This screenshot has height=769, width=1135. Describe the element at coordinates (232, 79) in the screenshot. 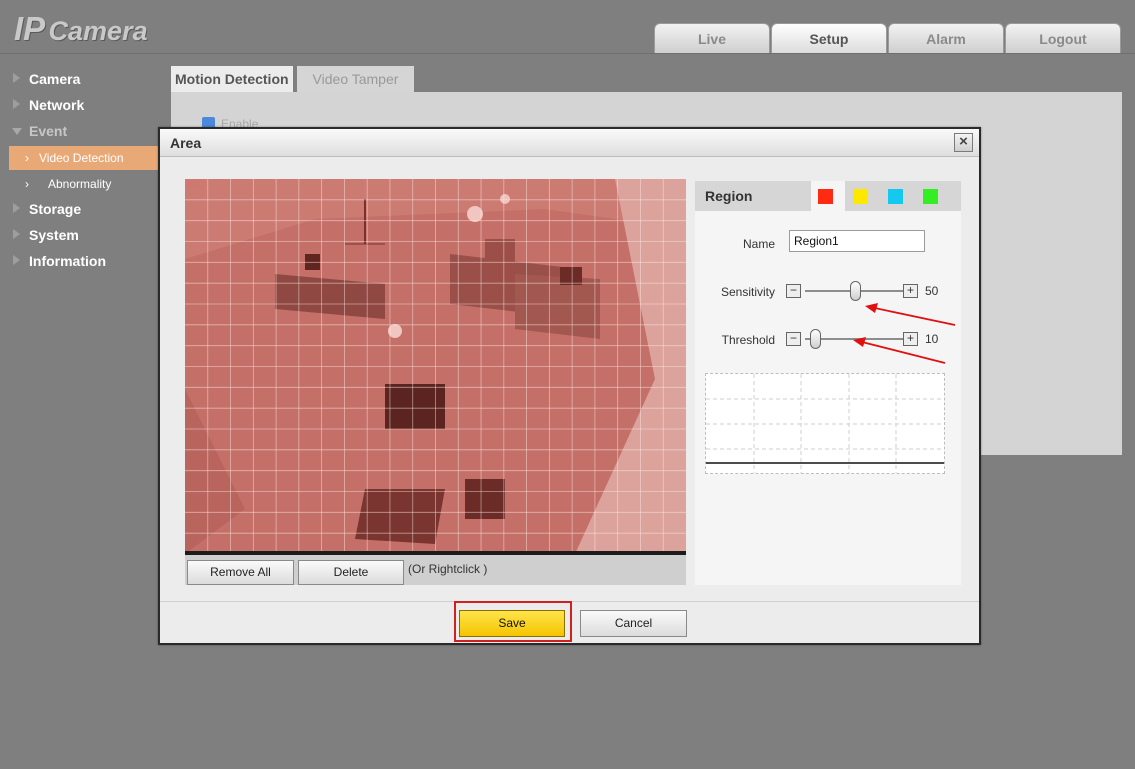

I see `tab-motion-detection: Motion Detection` at that location.